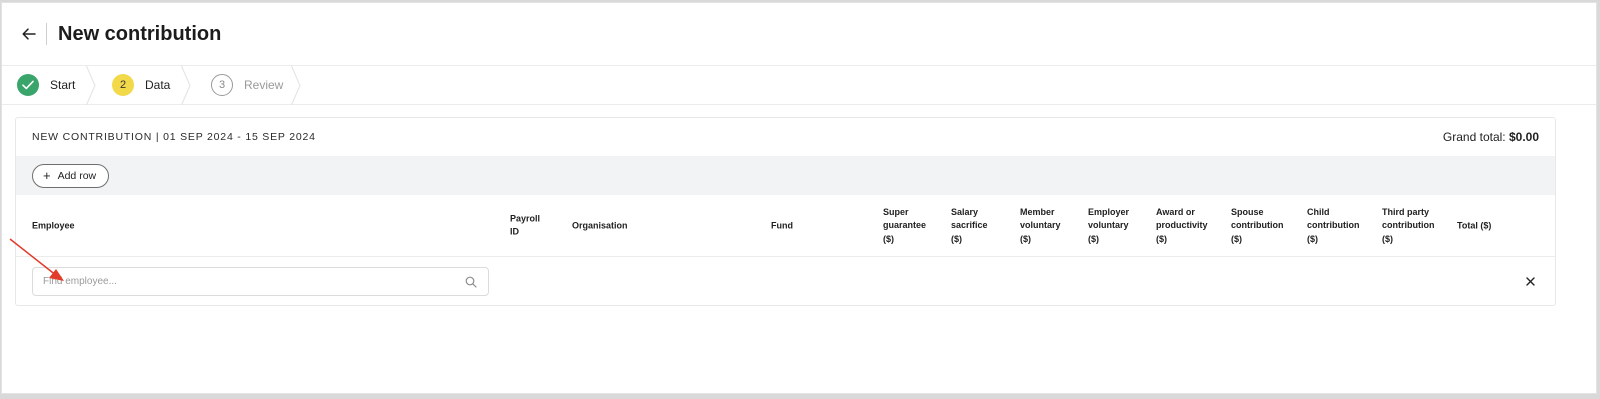 Image resolution: width=1600 pixels, height=399 pixels. Describe the element at coordinates (1037, 211) in the screenshot. I see `column-header-line: Member` at that location.